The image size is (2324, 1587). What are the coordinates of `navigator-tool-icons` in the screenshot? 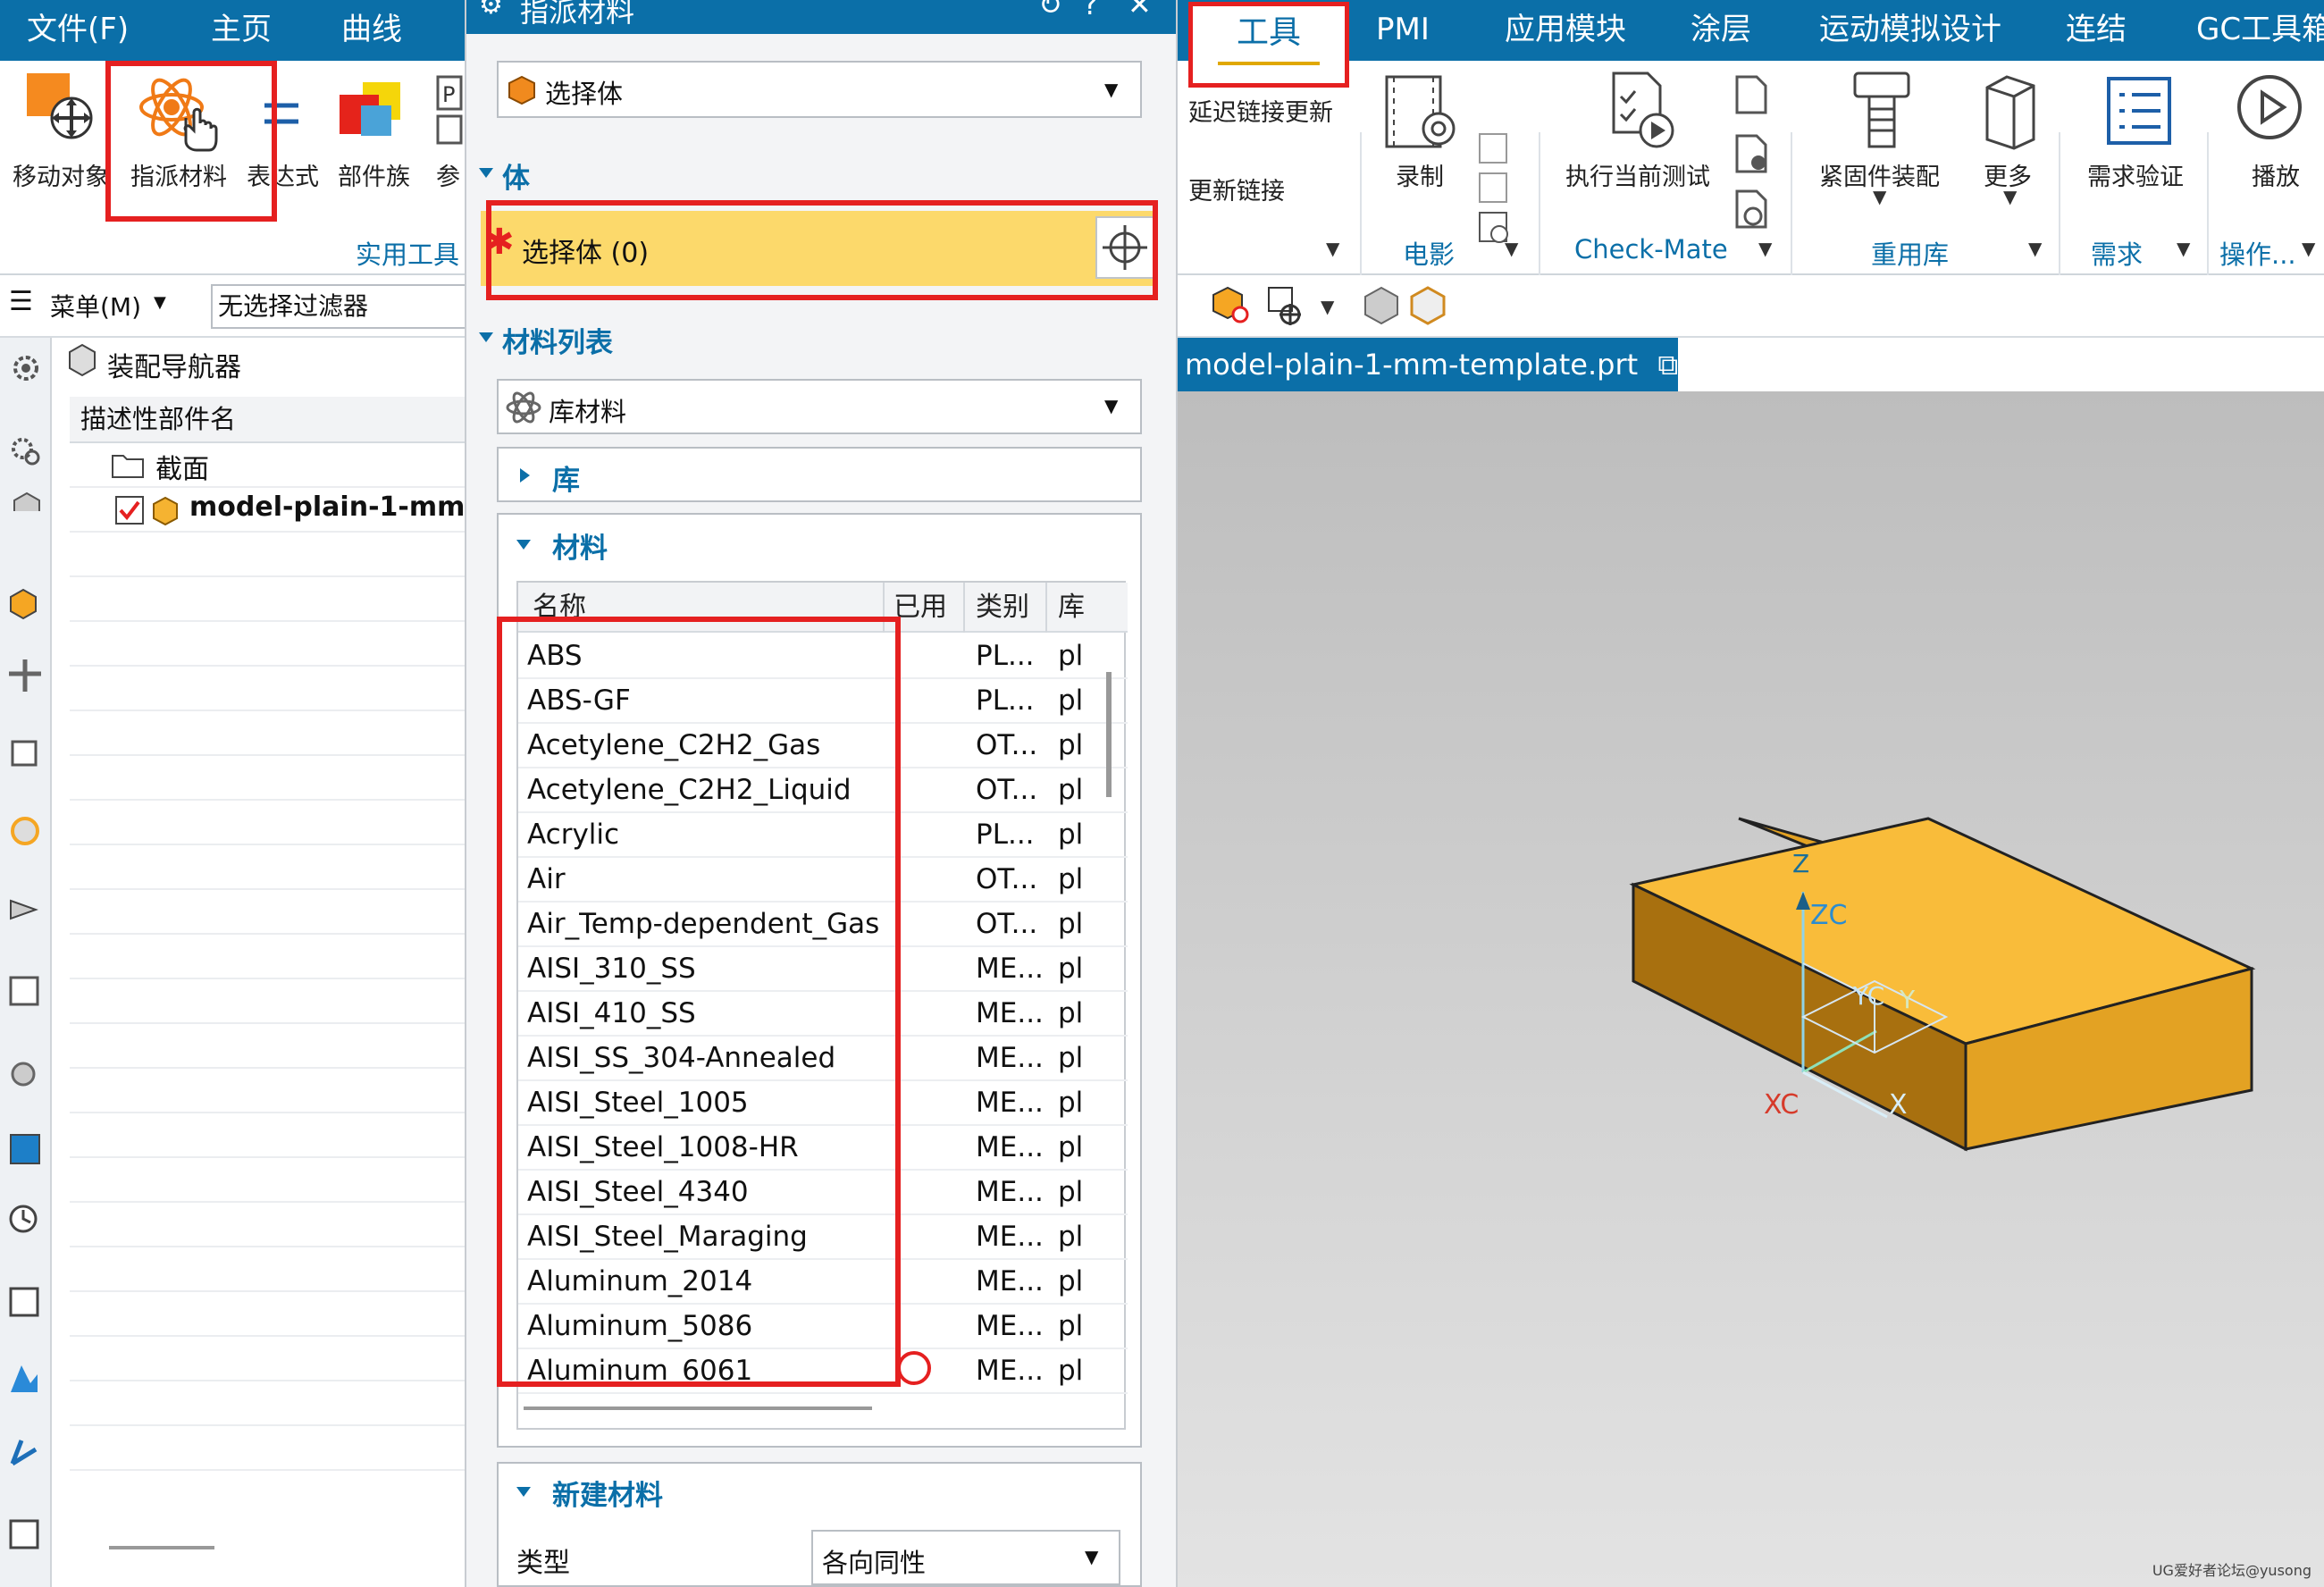 It's located at (25, 1081).